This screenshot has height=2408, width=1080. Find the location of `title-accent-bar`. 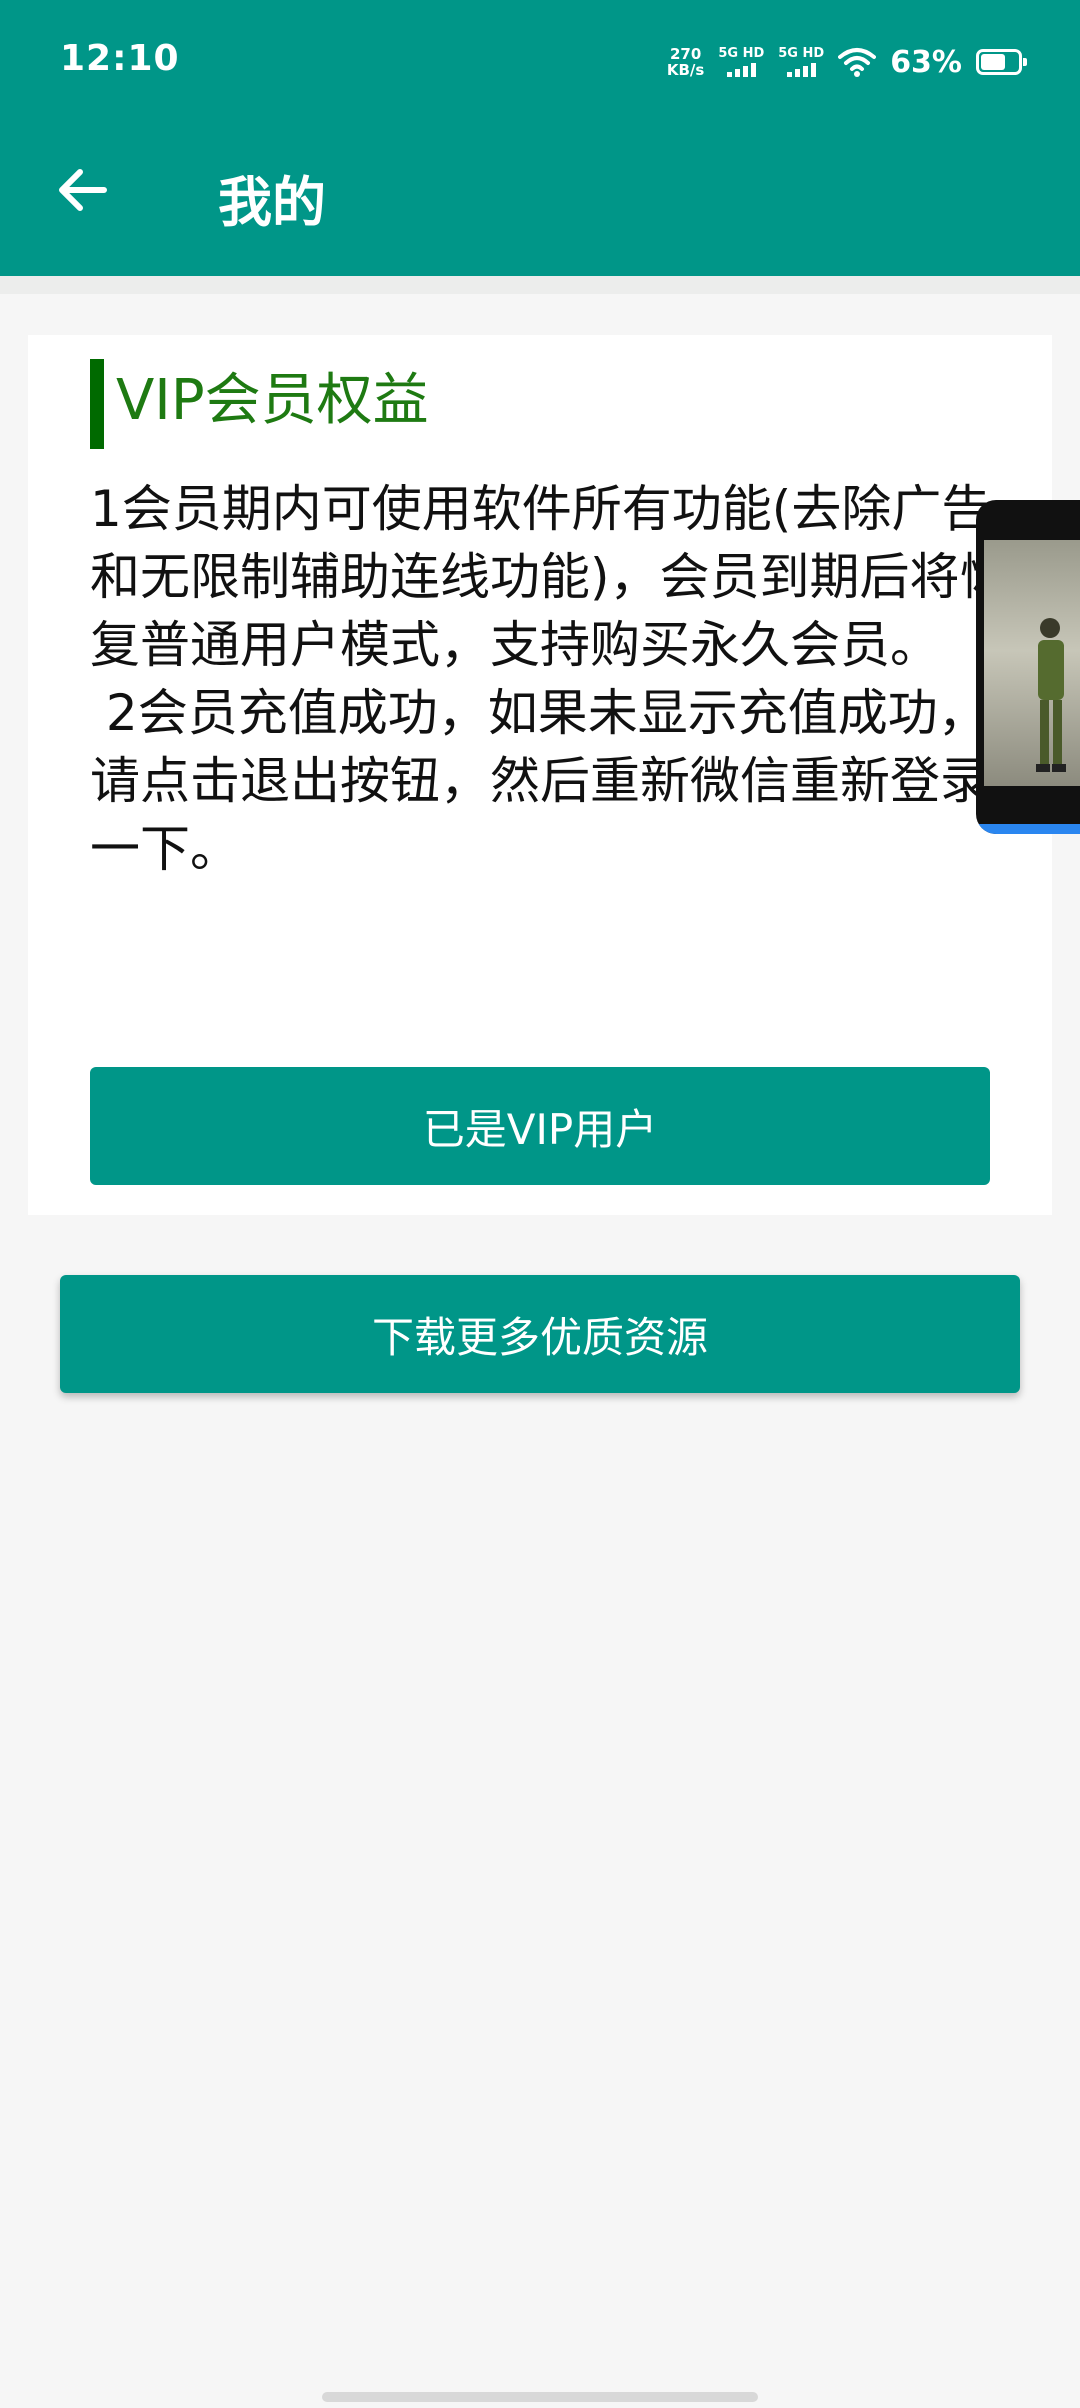

title-accent-bar is located at coordinates (97, 404).